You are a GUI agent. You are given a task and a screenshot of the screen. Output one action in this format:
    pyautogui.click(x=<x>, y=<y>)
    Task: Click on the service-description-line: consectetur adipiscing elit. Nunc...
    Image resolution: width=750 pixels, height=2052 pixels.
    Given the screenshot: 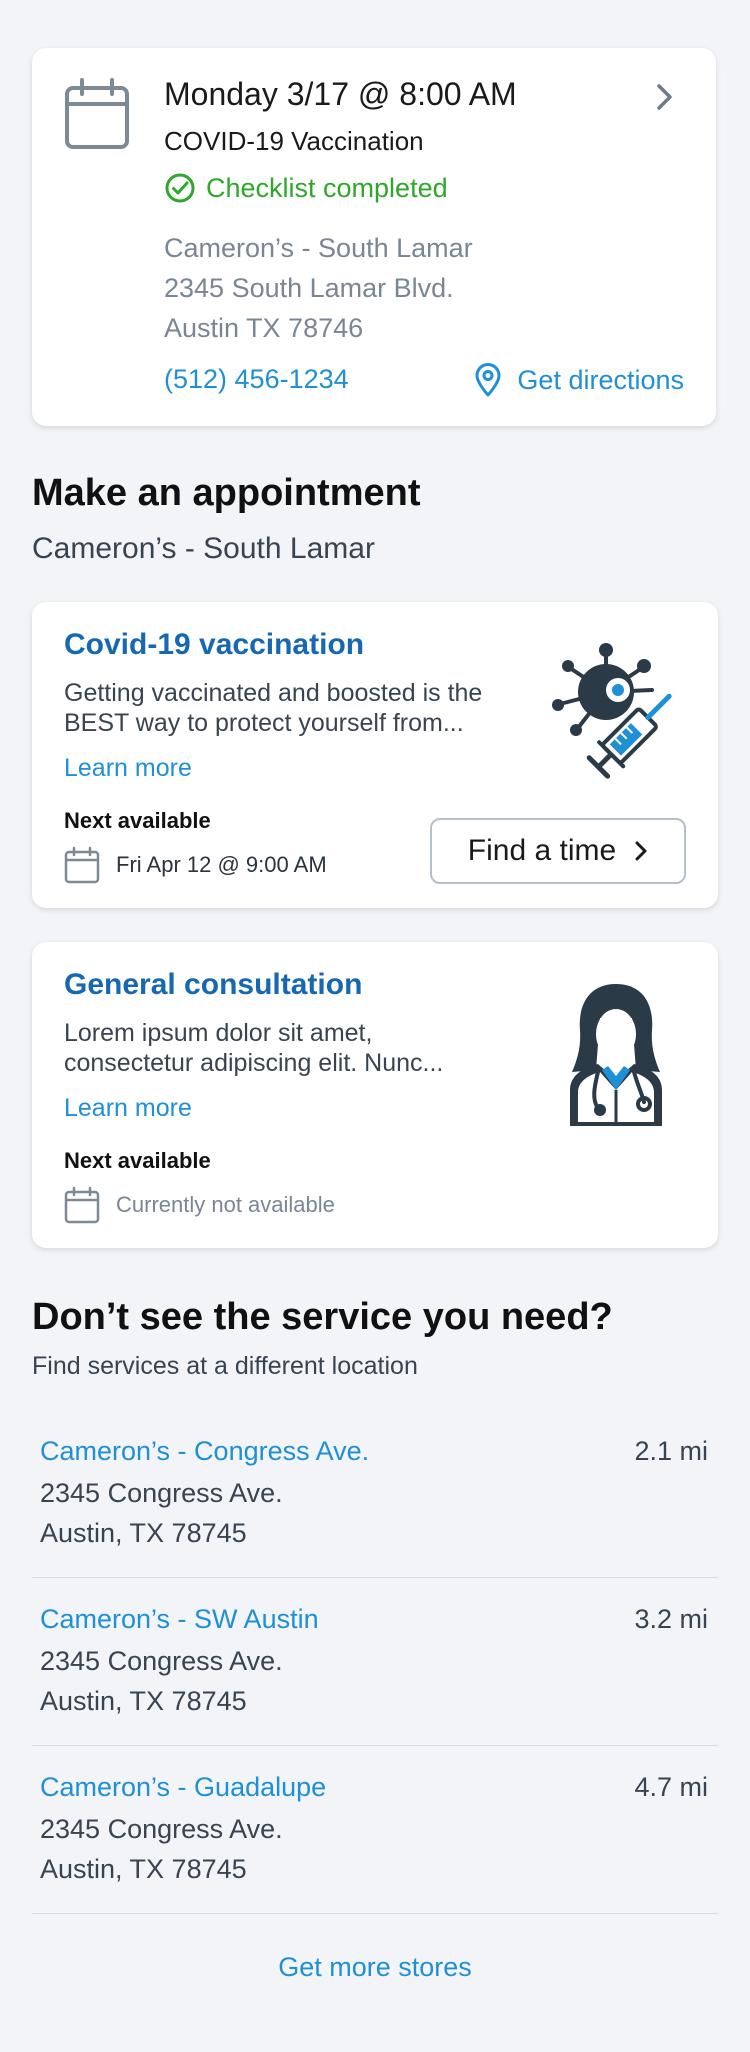 What is the action you would take?
    pyautogui.click(x=254, y=1063)
    